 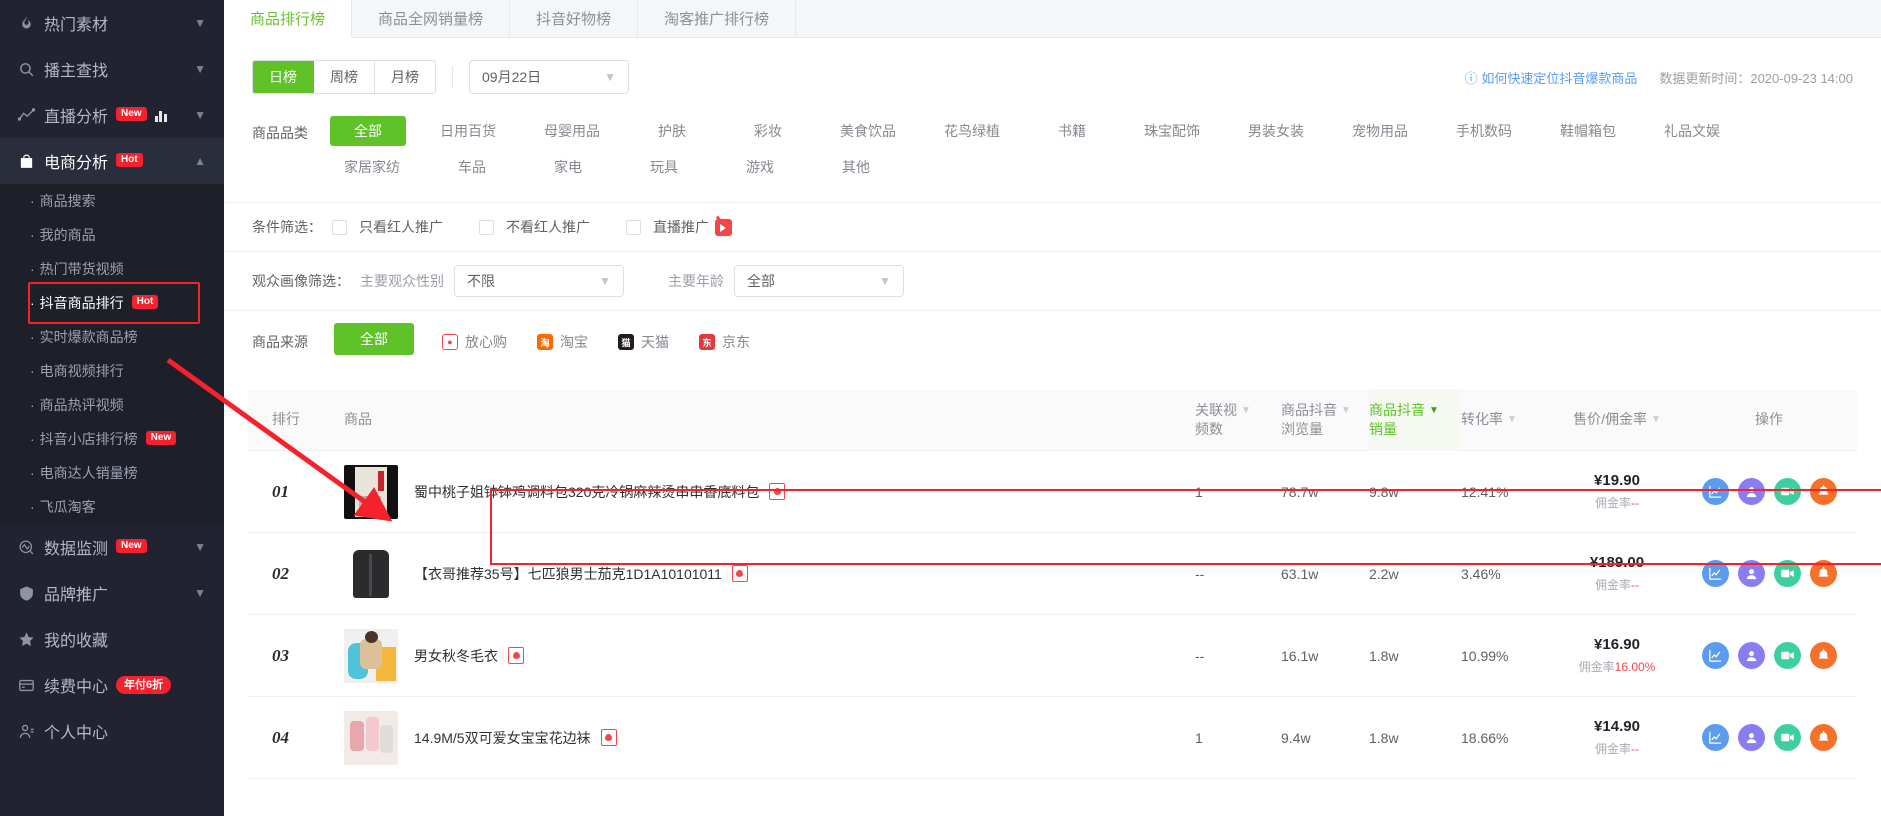 I want to click on product-title: 蜀中桃子姐钵钵鸡调料包320克冷锅麻辣烫串串香底料包, so click(x=586, y=492).